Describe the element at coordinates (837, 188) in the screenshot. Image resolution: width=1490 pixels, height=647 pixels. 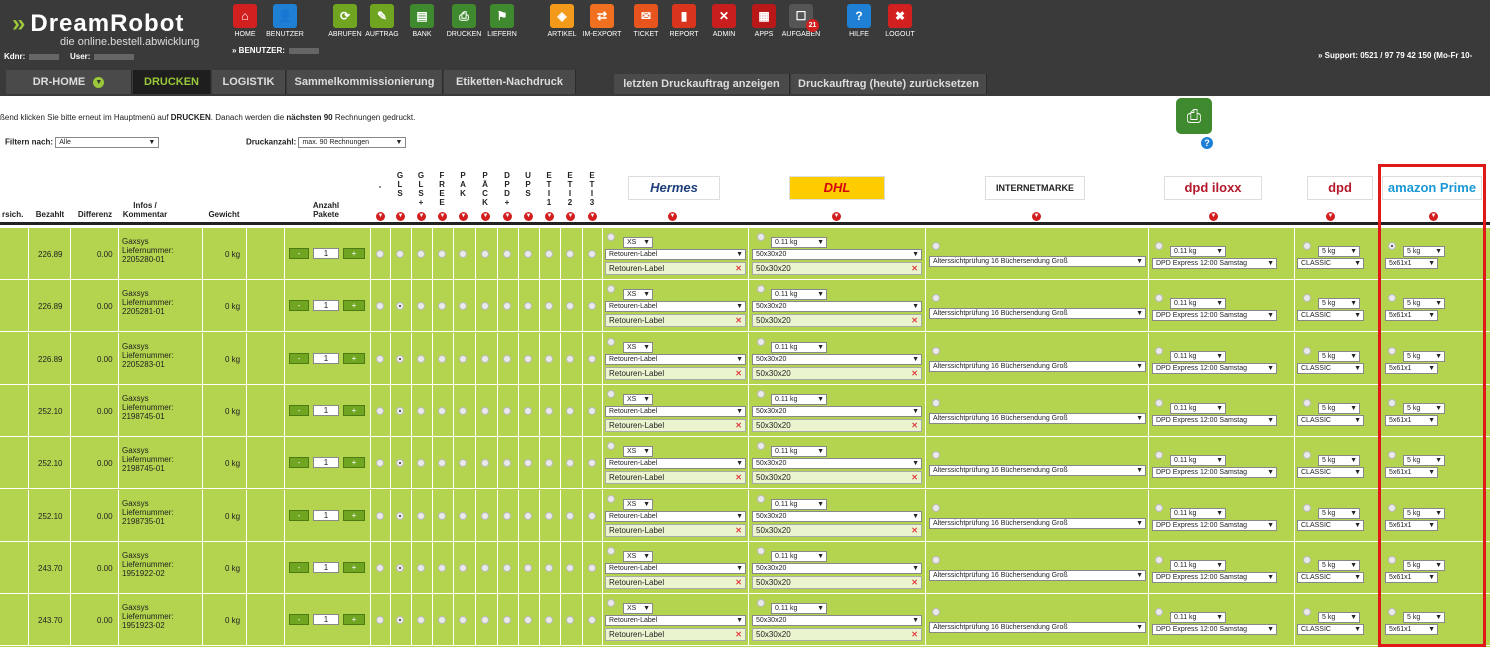
I see `carrier-logo-dhl: DHL` at that location.